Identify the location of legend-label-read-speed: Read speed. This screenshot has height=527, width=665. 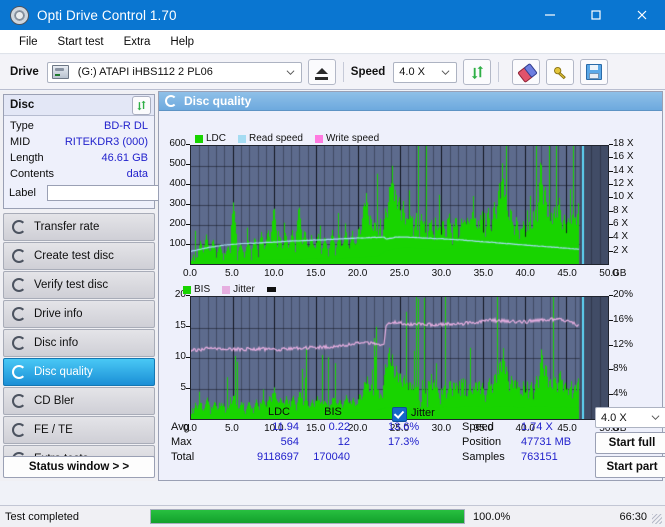
(276, 138).